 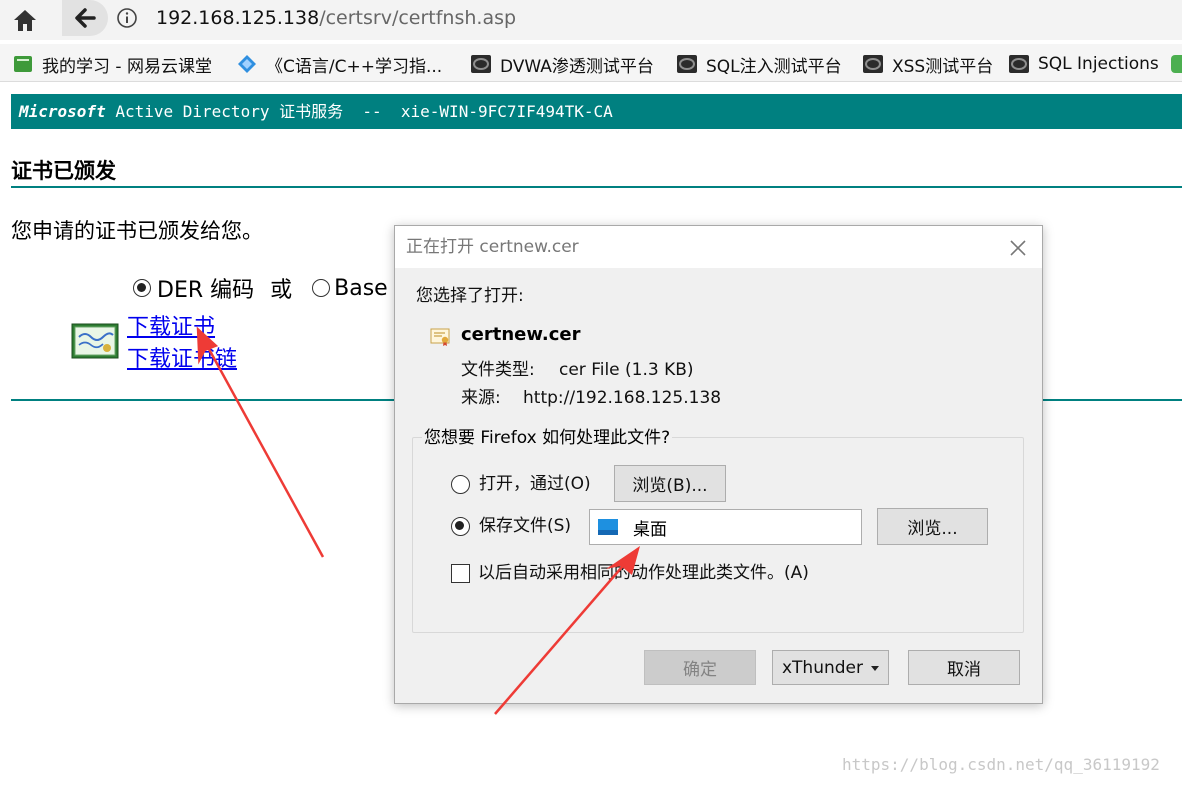 I want to click on home-icon, so click(x=25, y=20).